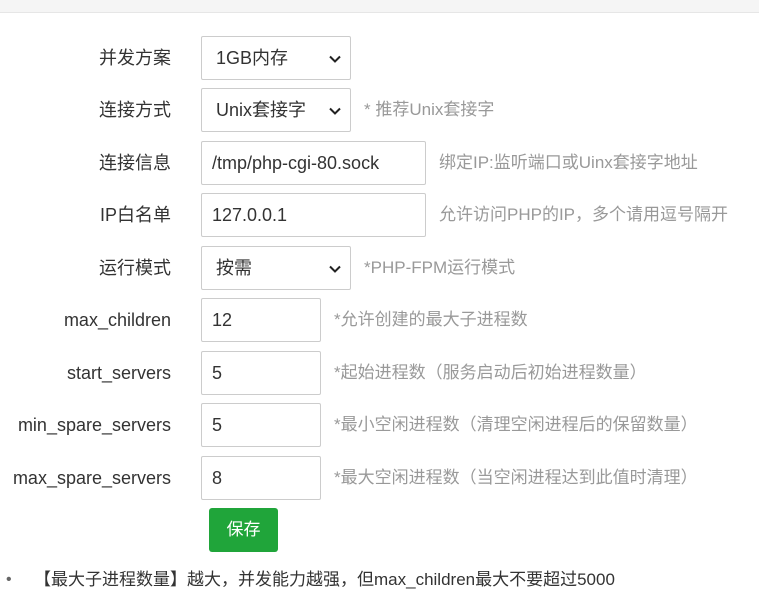  I want to click on save-button: 保存, so click(243, 530).